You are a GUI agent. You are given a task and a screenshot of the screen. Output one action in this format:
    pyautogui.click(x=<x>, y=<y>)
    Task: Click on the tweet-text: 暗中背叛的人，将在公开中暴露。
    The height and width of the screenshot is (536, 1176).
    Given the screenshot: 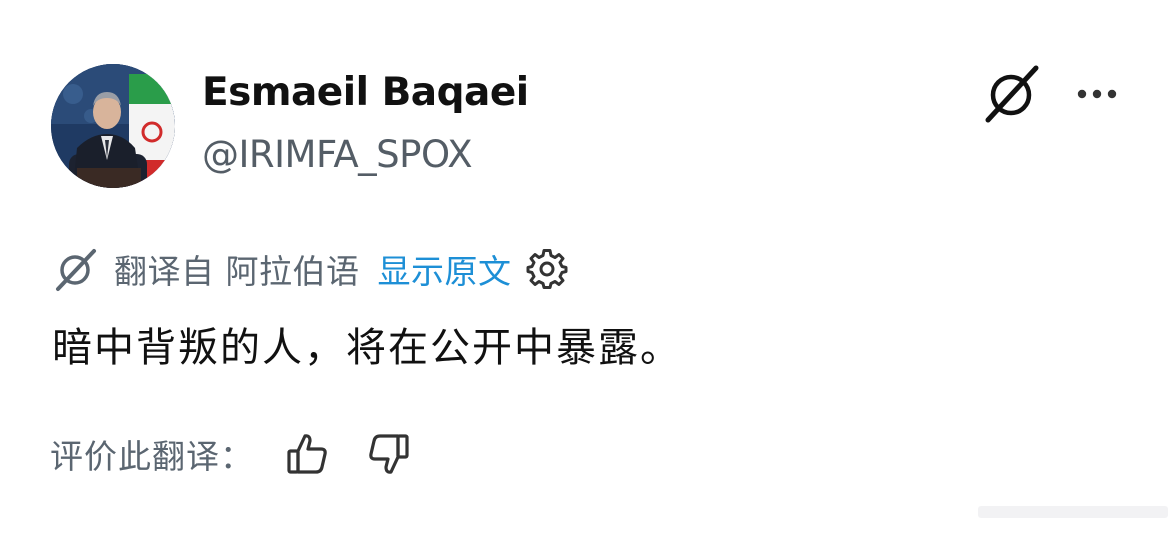 What is the action you would take?
    pyautogui.click(x=367, y=348)
    